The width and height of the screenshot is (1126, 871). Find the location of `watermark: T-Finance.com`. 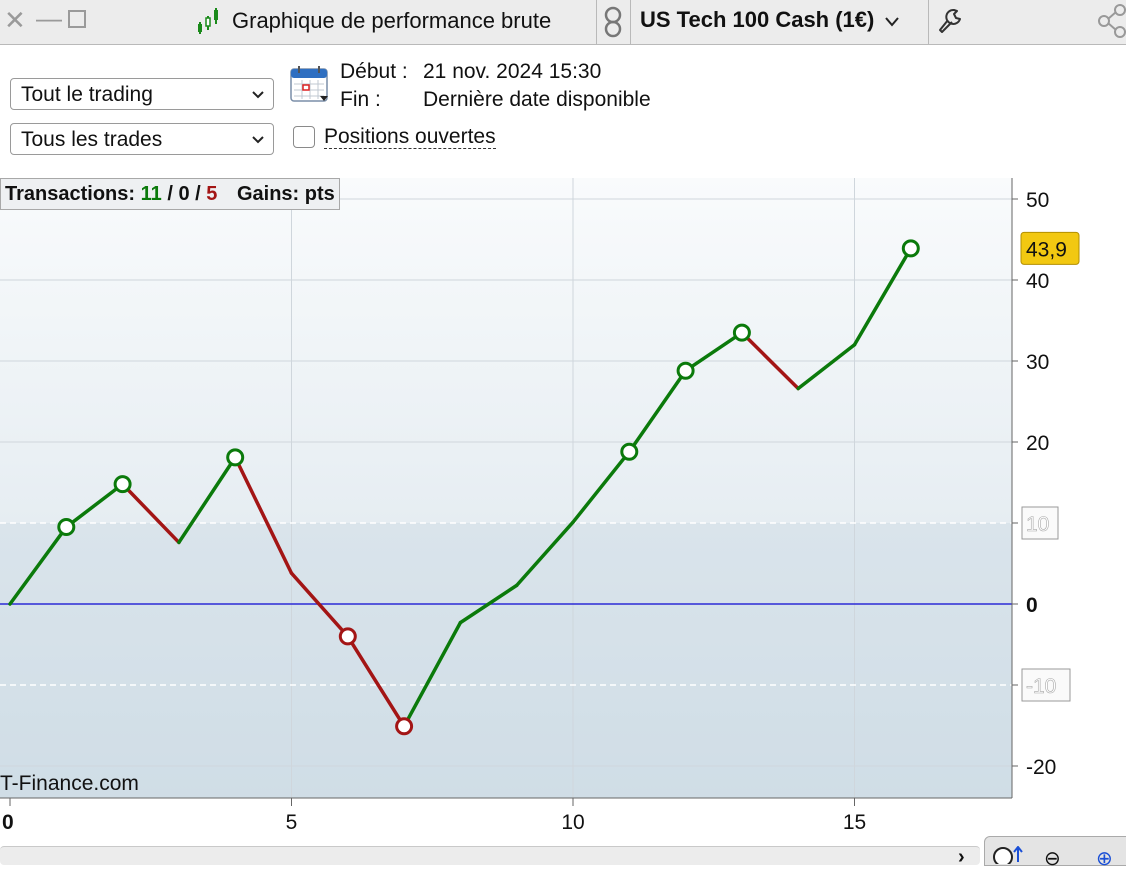

watermark: T-Finance.com is located at coordinates (69, 783).